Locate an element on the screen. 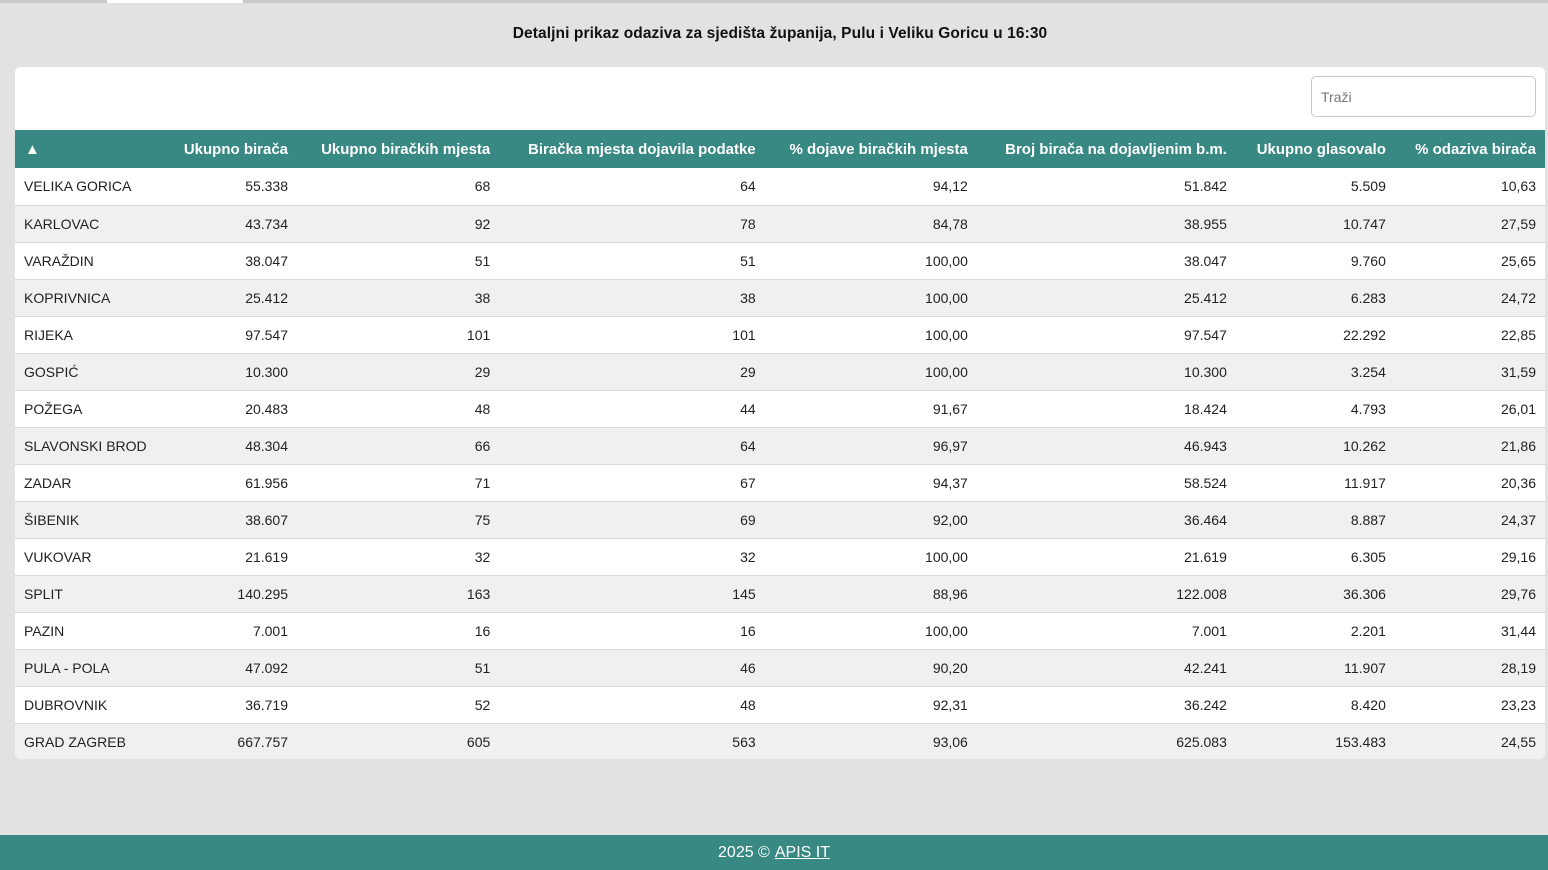 This screenshot has height=870, width=1548. table-row: POŽEGA 20.483 48 44 91,67 18.424 4.793 26,01 is located at coordinates (780, 408).